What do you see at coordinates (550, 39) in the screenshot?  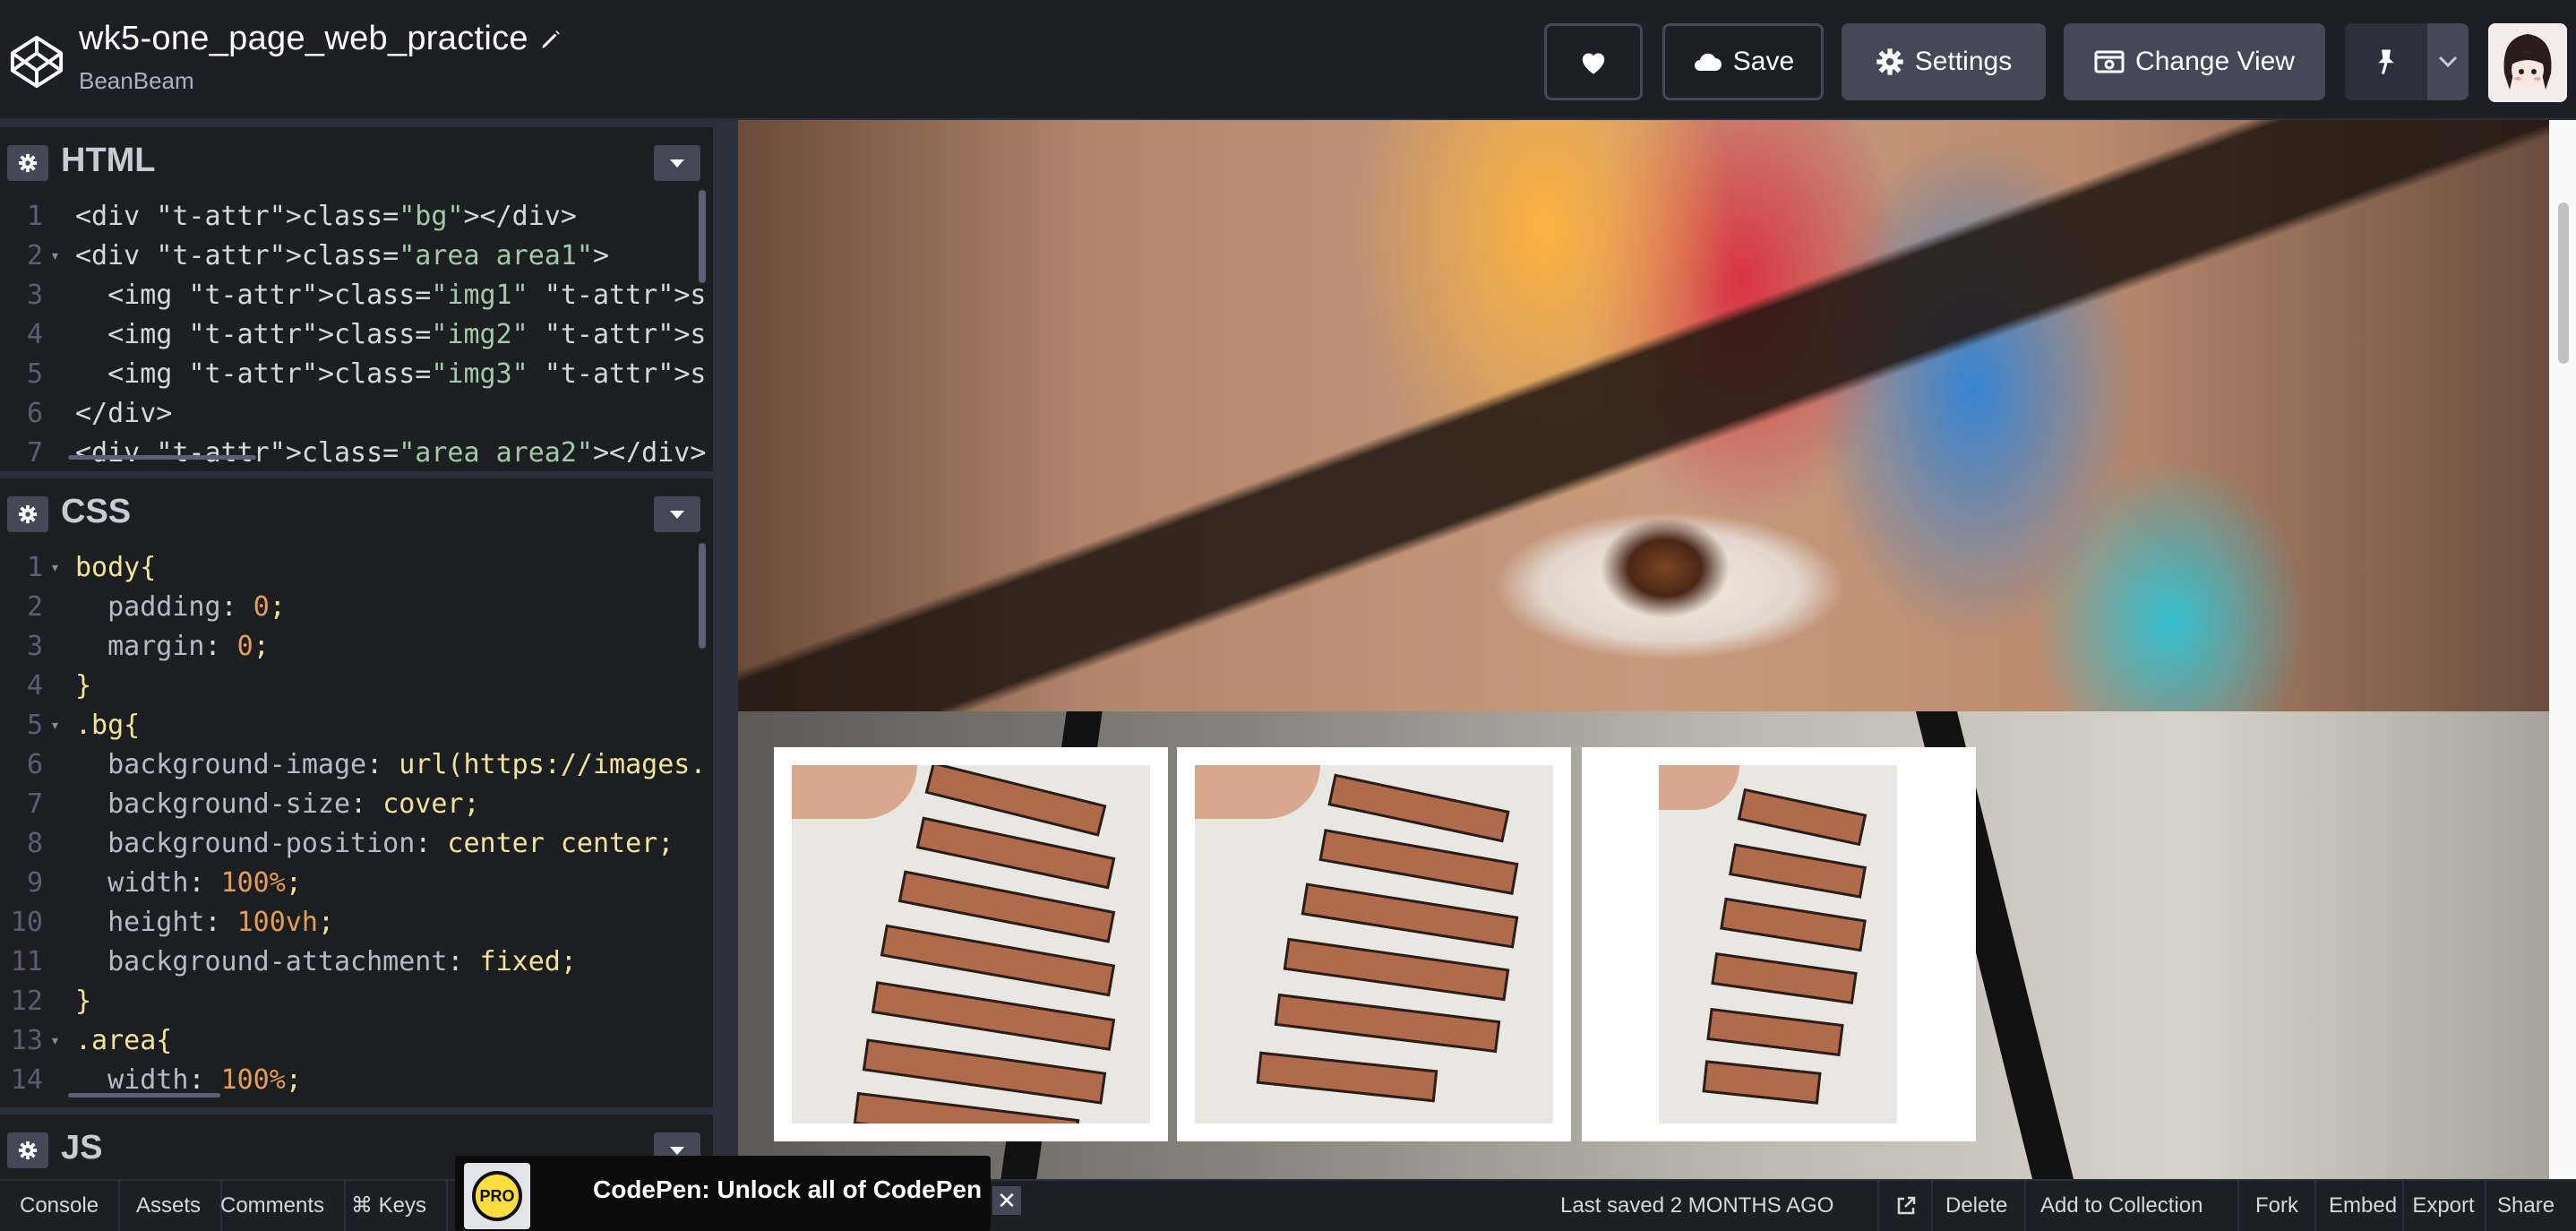 I see `pencil-icon` at bounding box center [550, 39].